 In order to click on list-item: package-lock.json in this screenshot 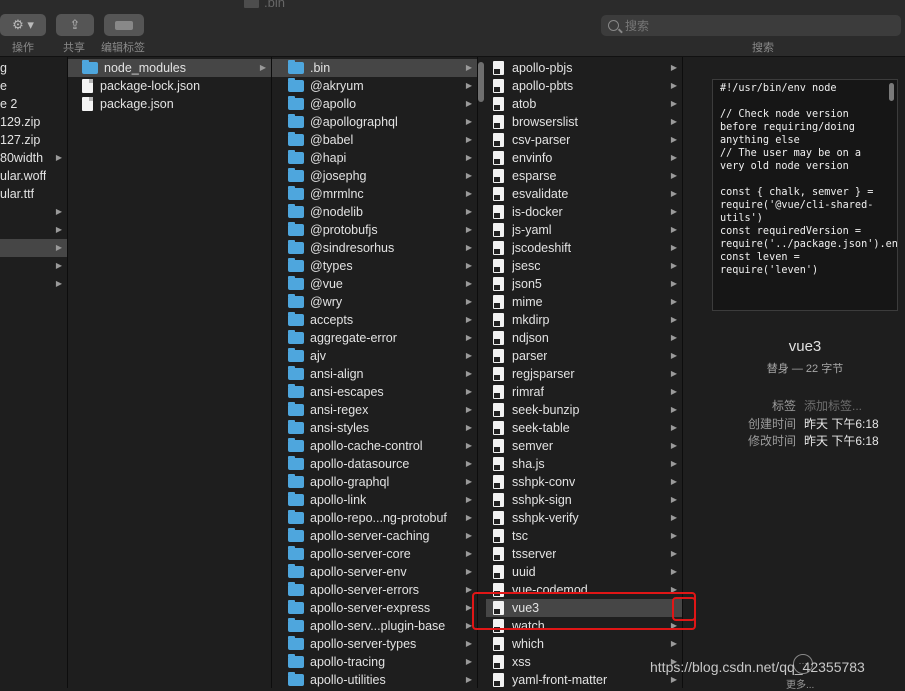, I will do `click(169, 86)`.